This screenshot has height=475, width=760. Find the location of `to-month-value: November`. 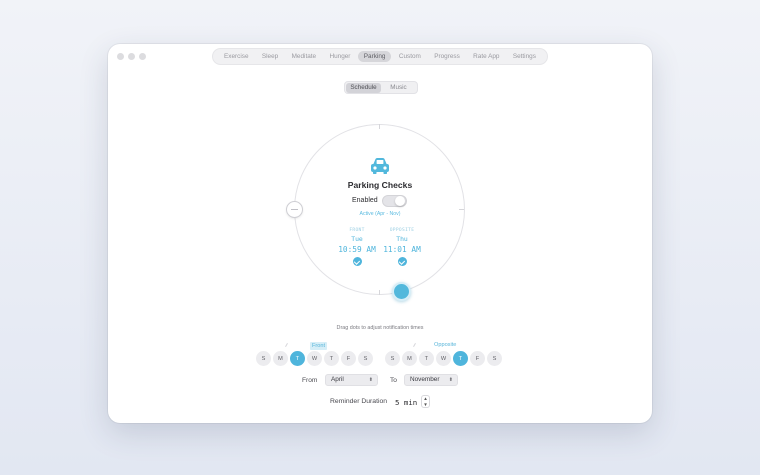

to-month-value: November is located at coordinates (425, 379).